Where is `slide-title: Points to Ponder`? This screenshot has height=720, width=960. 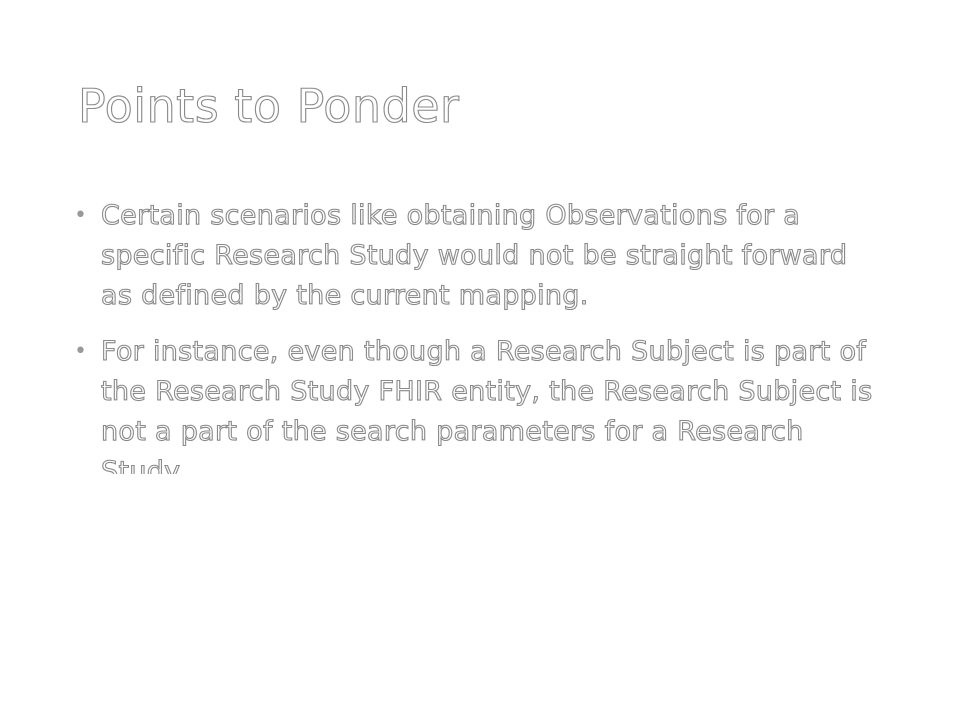 slide-title: Points to Ponder is located at coordinates (268, 105).